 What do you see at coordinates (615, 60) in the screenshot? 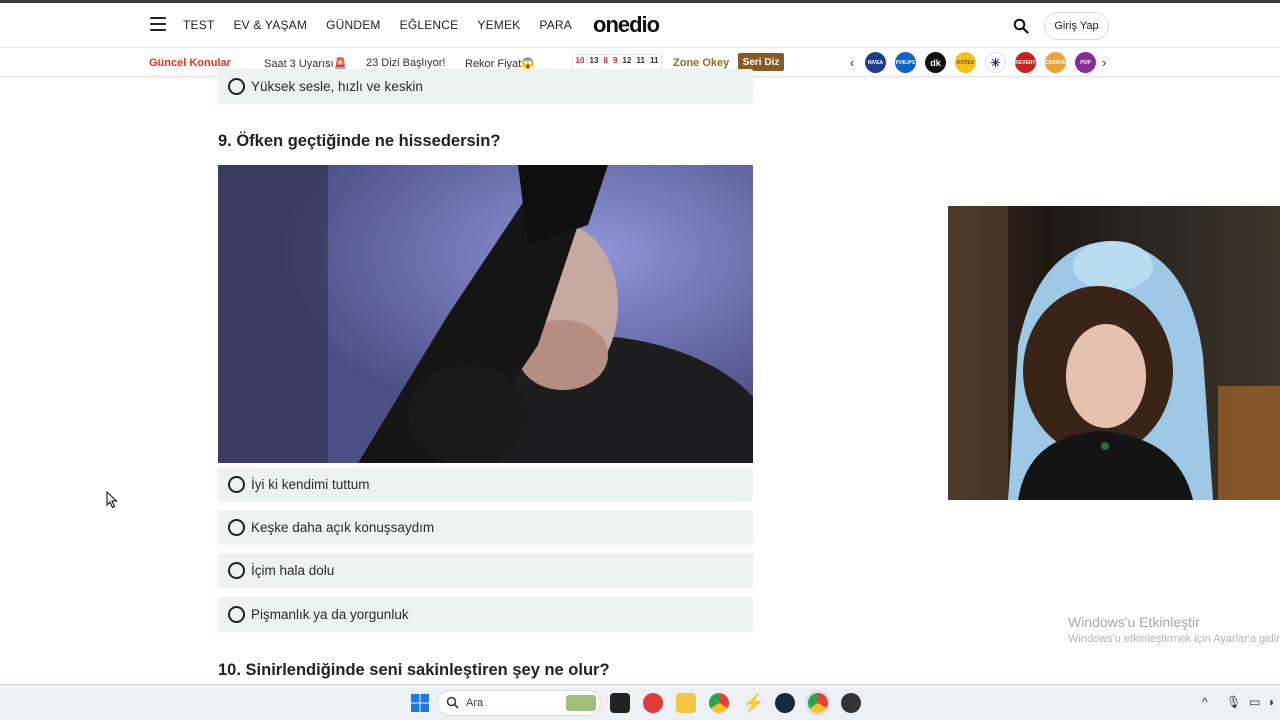
I see `calendar-number: 9` at bounding box center [615, 60].